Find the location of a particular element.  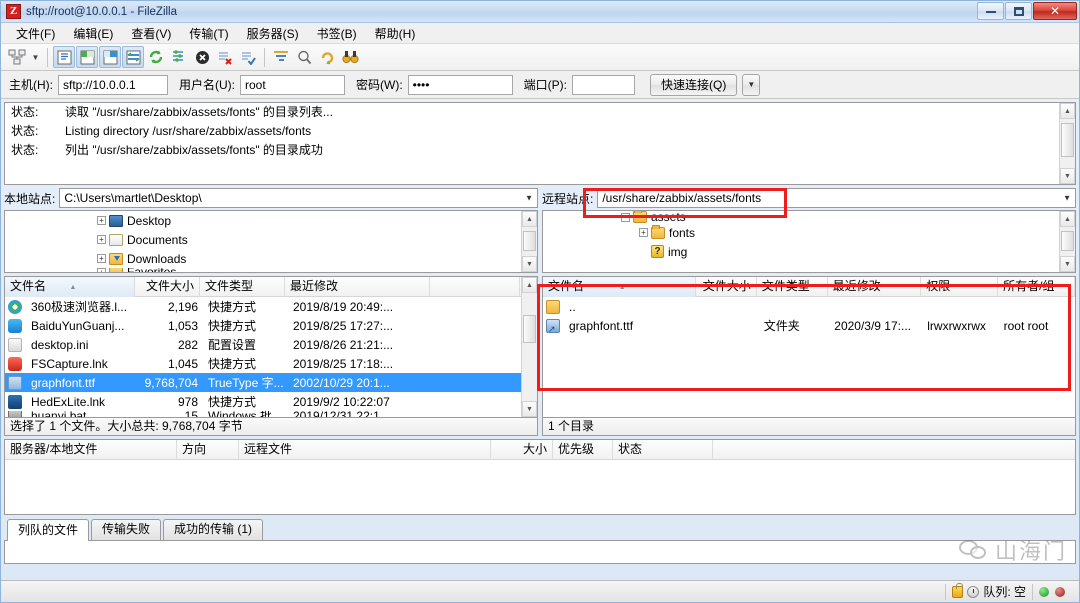

column-header-direction: 方向 is located at coordinates (208, 450).